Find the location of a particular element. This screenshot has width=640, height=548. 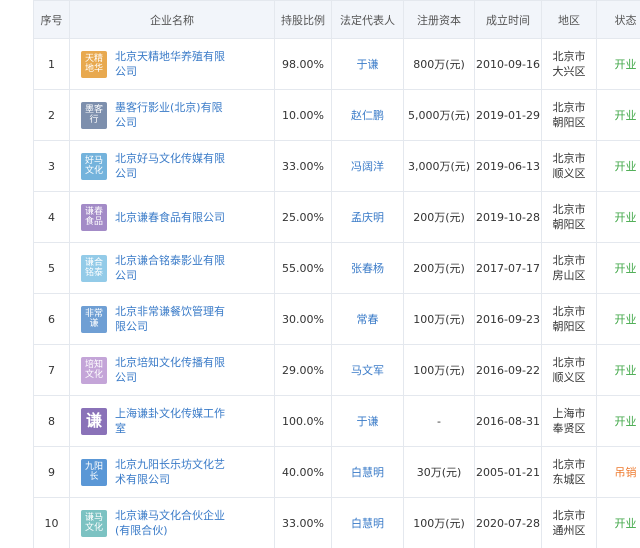

registered-capital: 5,000万(元) is located at coordinates (439, 115).